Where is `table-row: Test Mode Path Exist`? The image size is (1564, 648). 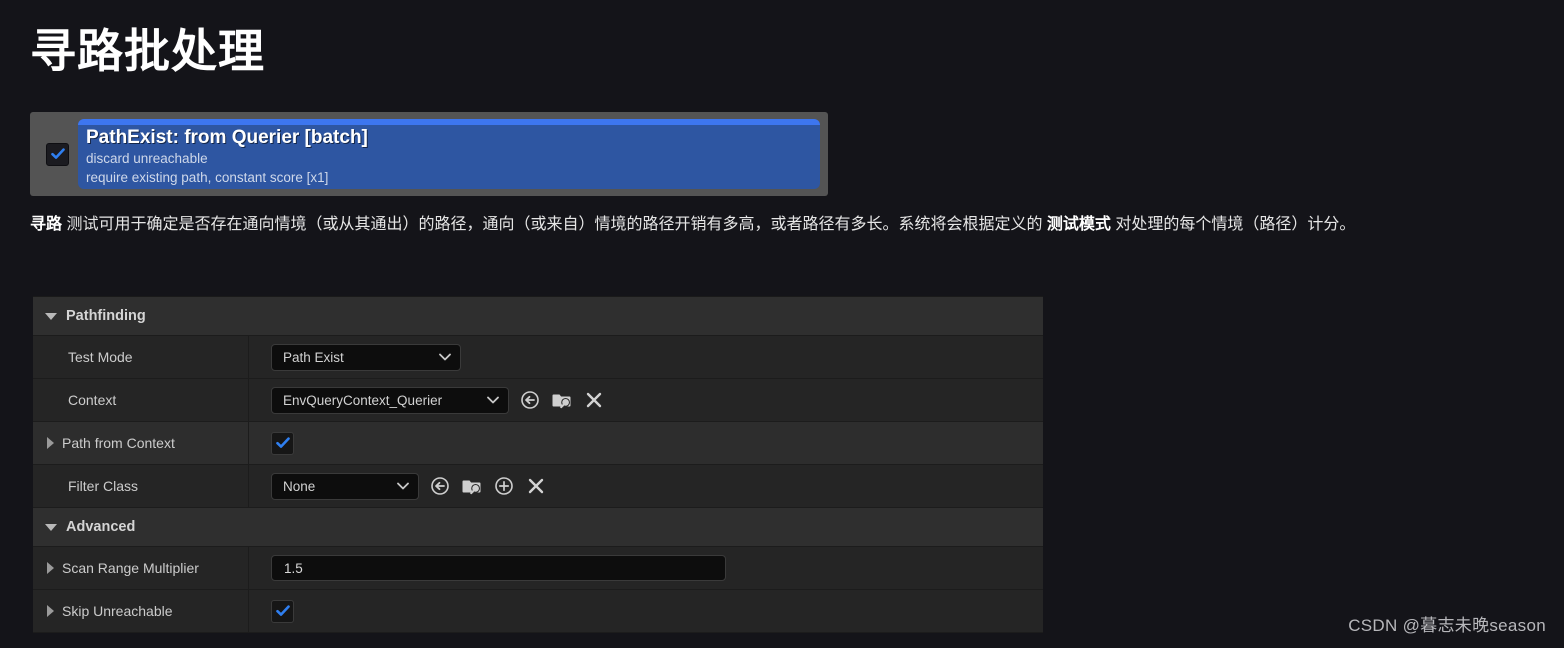 table-row: Test Mode Path Exist is located at coordinates (538, 357).